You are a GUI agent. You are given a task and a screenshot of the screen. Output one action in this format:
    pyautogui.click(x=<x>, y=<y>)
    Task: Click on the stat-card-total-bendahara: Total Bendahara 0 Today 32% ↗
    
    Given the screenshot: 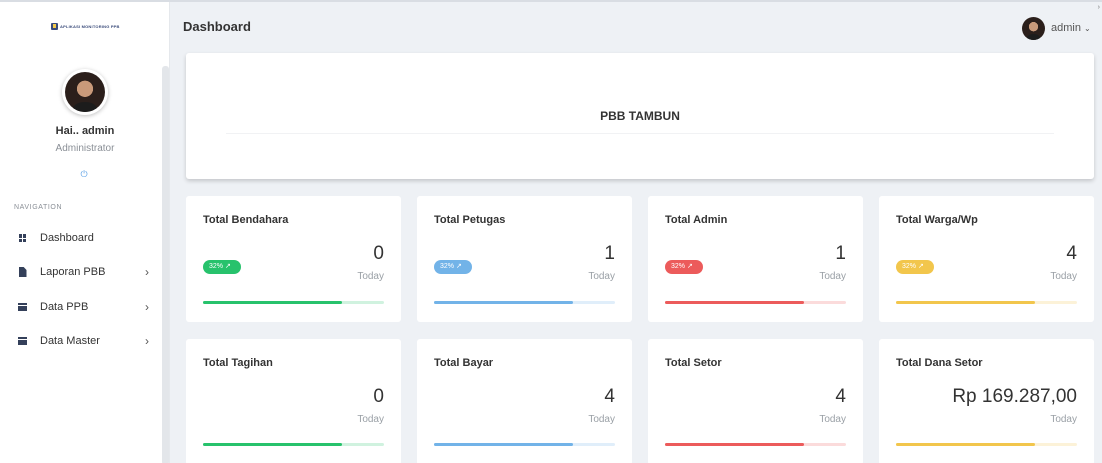 What is the action you would take?
    pyautogui.click(x=293, y=259)
    